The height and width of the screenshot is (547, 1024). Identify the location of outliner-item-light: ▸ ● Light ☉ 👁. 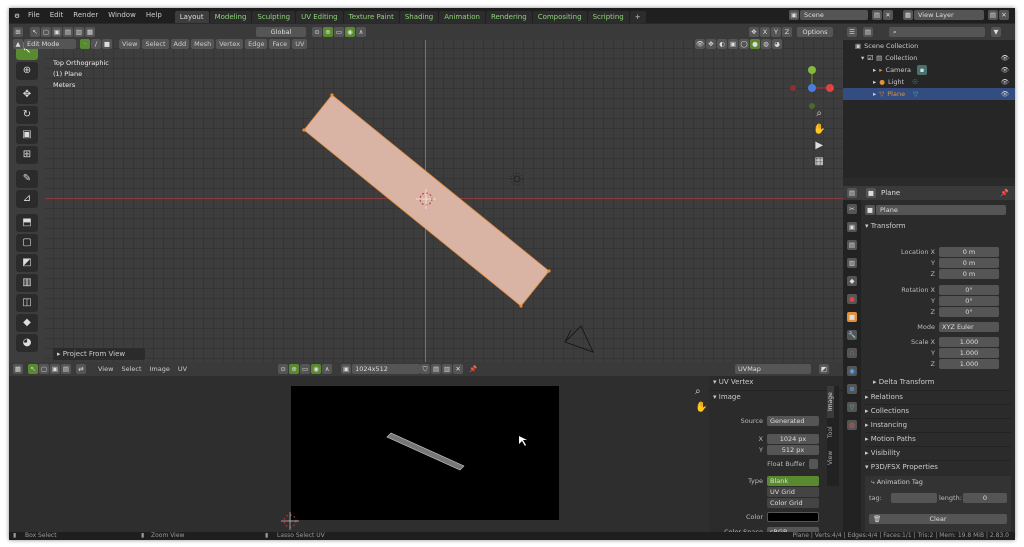
(929, 82).